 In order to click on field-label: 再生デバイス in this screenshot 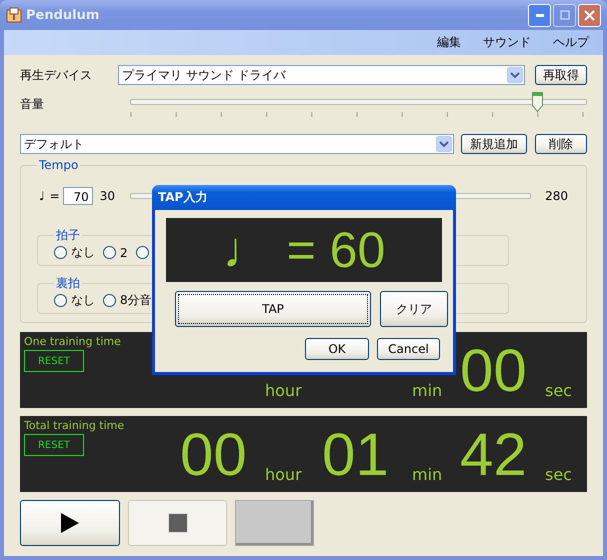, I will do `click(56, 75)`.